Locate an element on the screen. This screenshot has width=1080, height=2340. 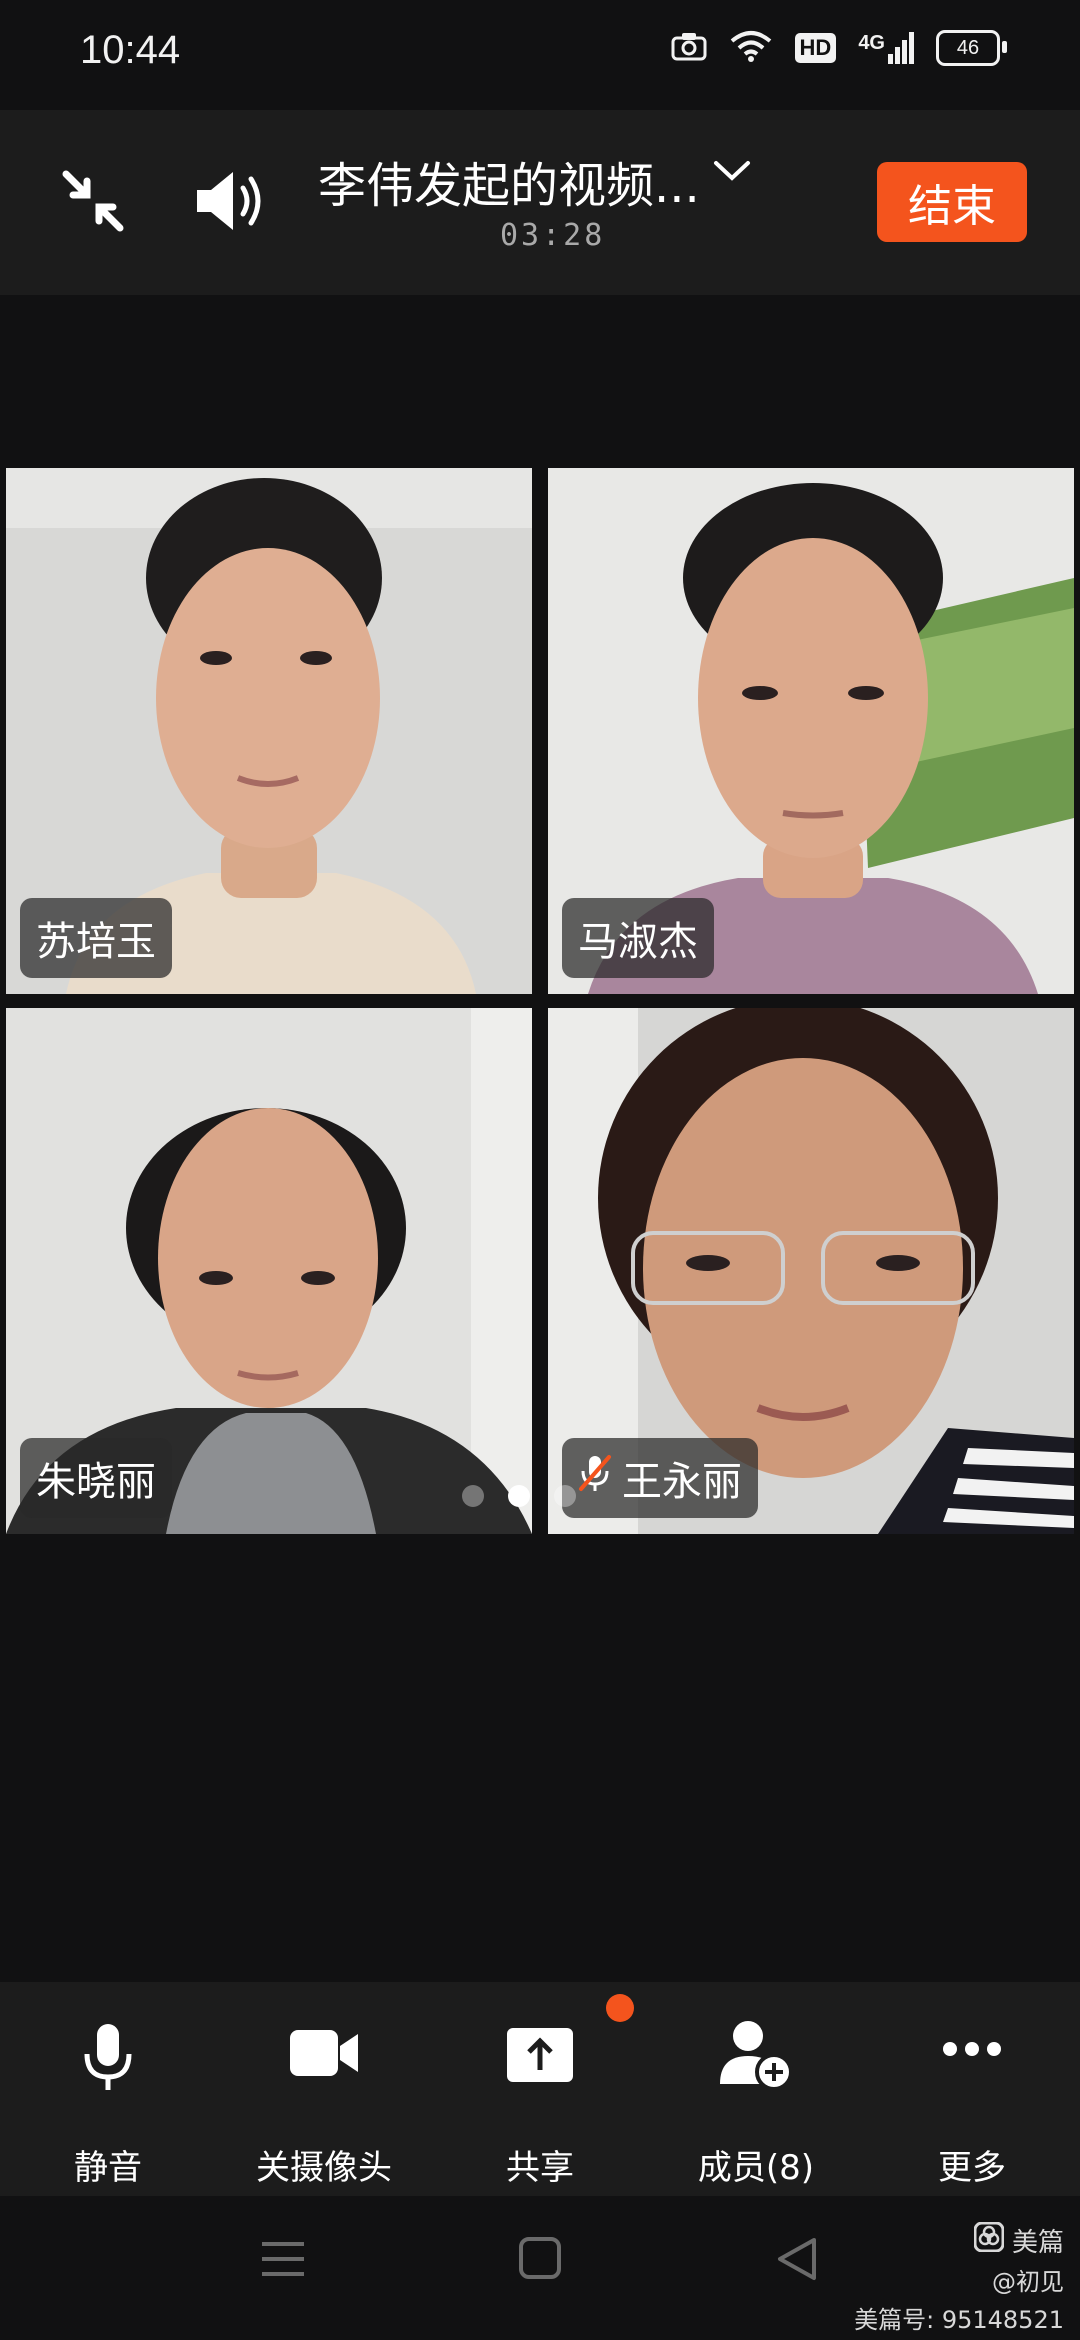
wifi-icon is located at coordinates (751, 48).